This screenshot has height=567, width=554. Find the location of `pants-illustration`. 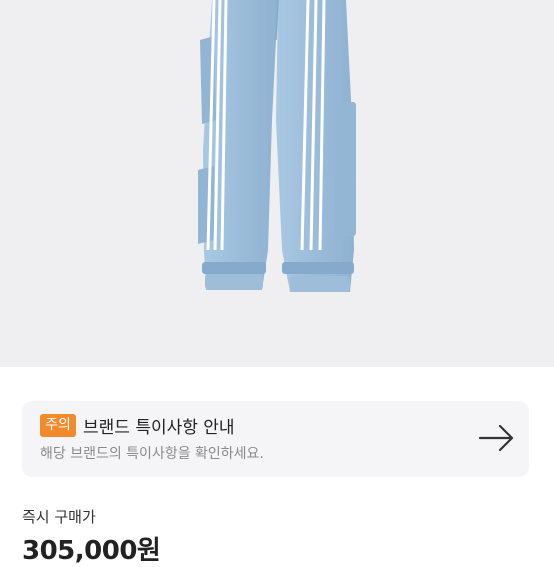

pants-illustration is located at coordinates (277, 146).